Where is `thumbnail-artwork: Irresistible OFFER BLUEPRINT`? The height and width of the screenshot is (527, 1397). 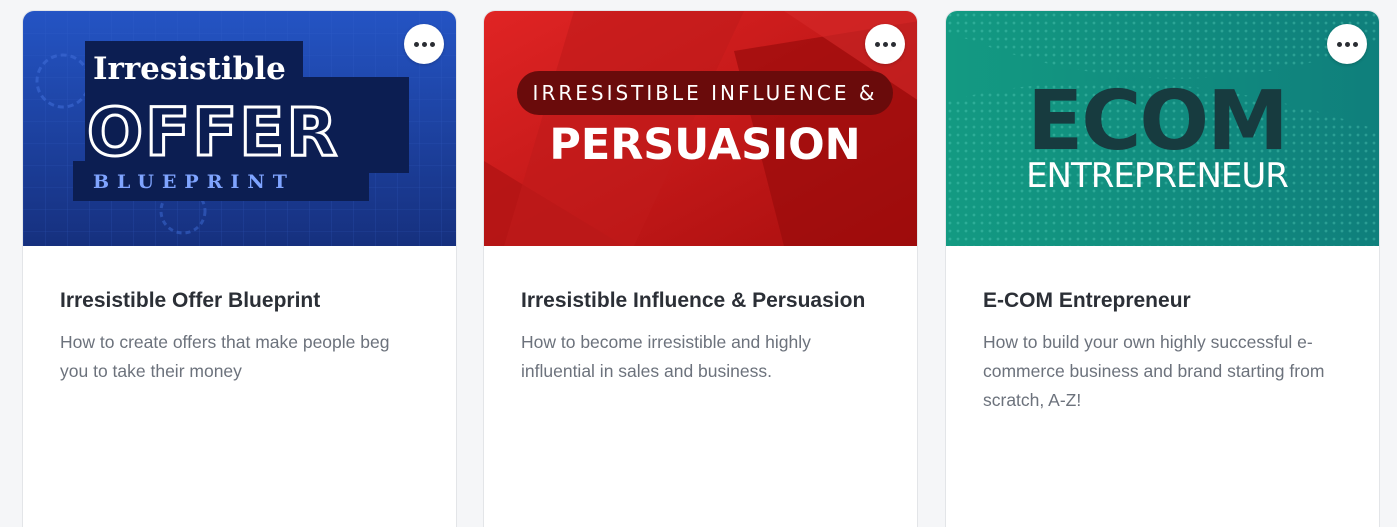
thumbnail-artwork: Irresistible OFFER BLUEPRINT is located at coordinates (239, 128).